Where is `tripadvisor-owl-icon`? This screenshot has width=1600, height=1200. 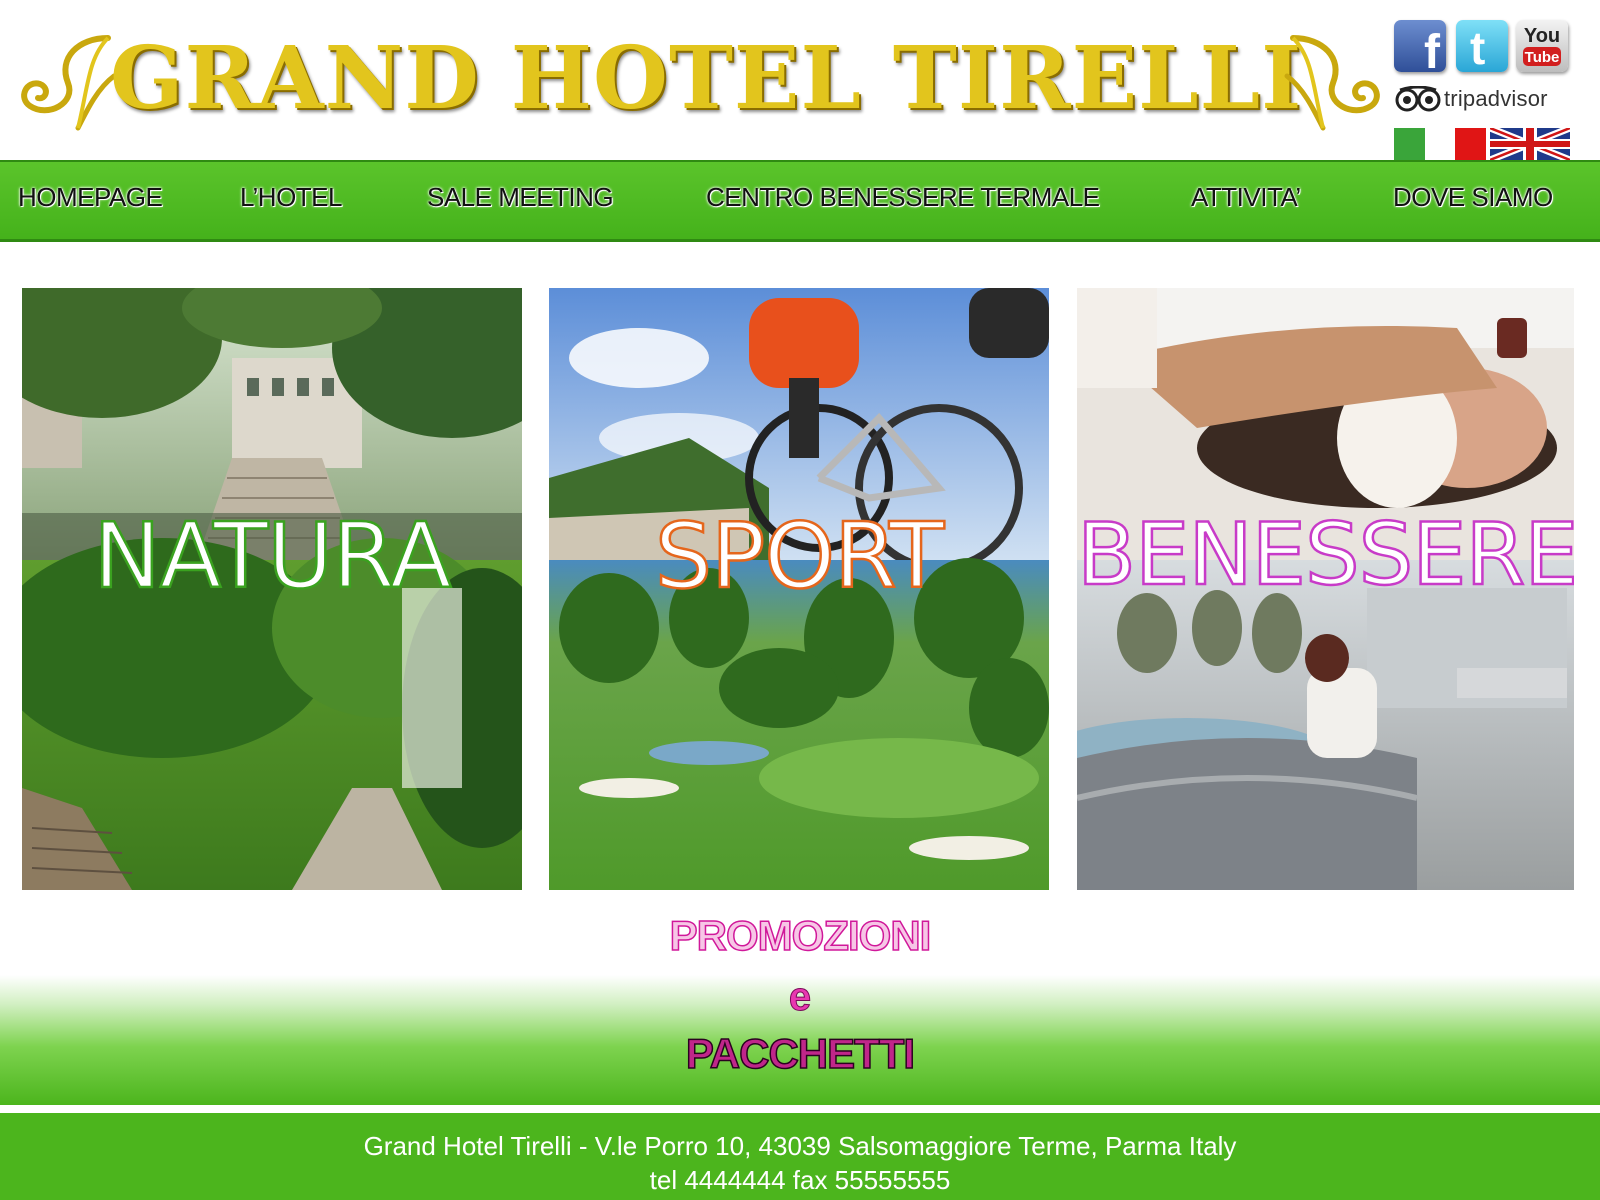 tripadvisor-owl-icon is located at coordinates (1418, 99).